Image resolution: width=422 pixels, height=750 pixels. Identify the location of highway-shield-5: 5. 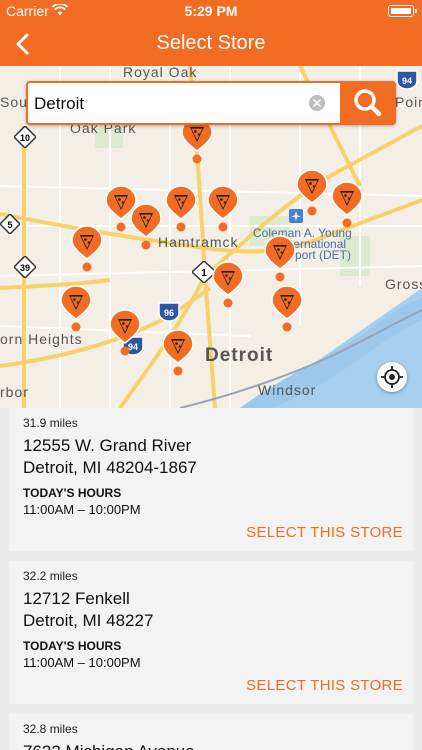
(10, 224).